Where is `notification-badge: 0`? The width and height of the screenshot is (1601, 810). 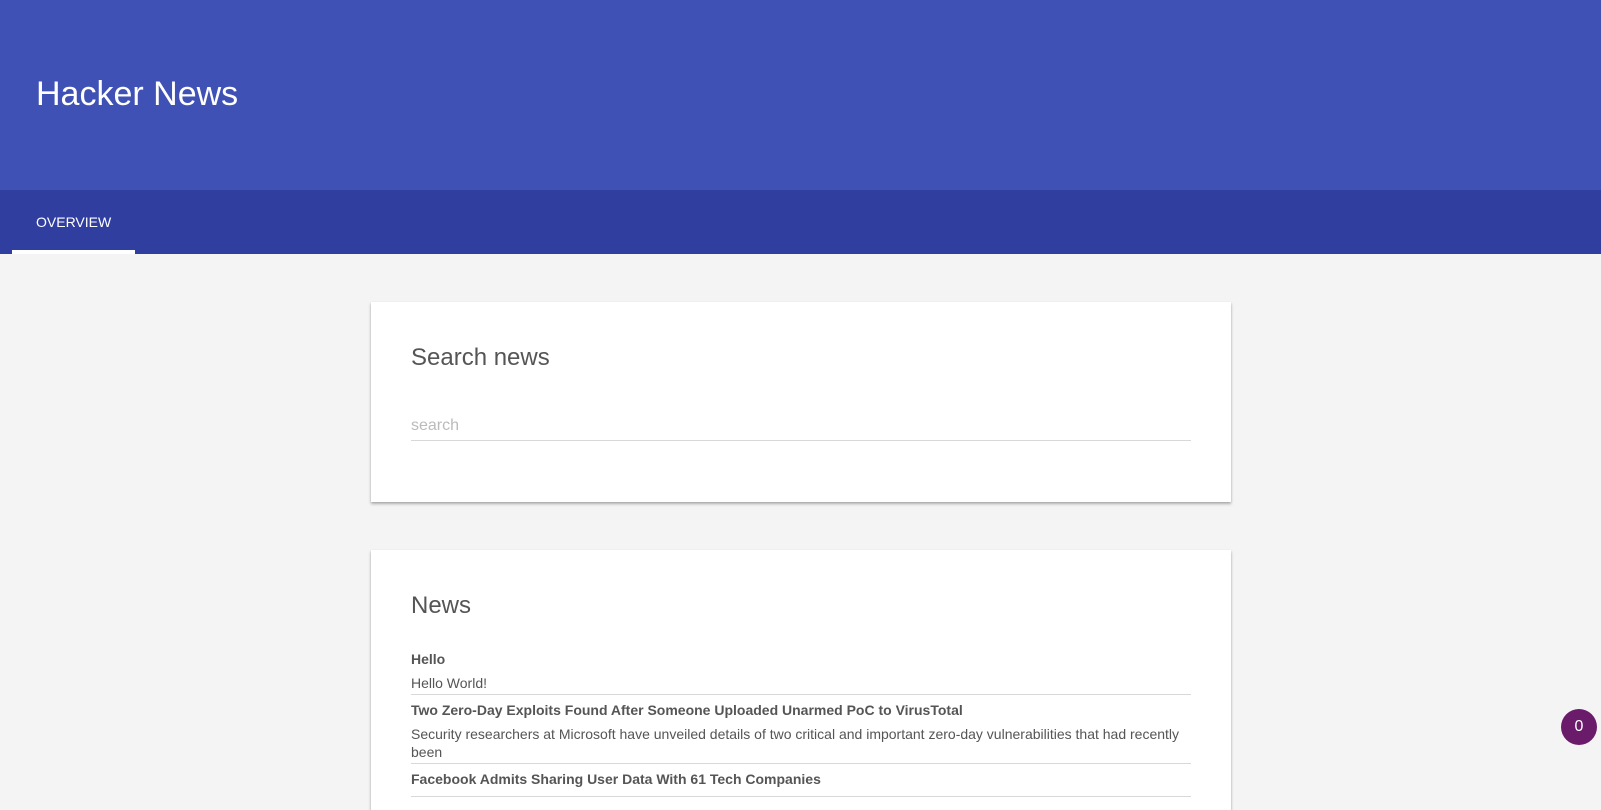 notification-badge: 0 is located at coordinates (1579, 727).